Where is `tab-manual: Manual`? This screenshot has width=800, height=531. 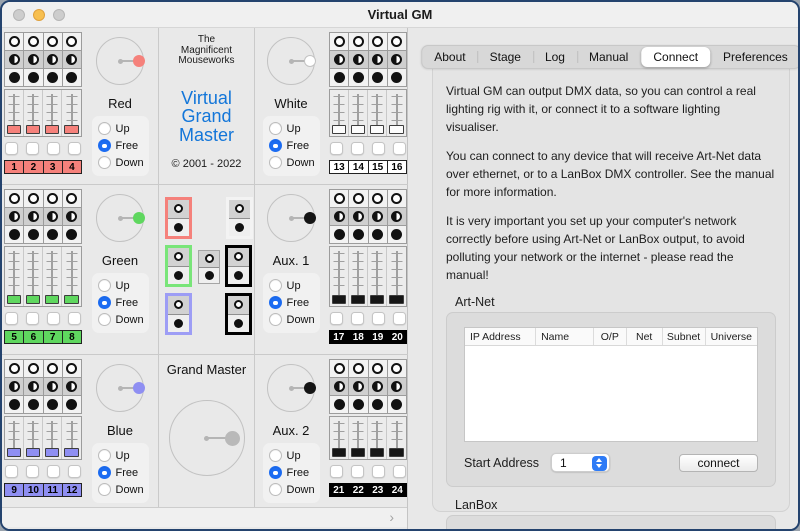 tab-manual: Manual is located at coordinates (608, 57).